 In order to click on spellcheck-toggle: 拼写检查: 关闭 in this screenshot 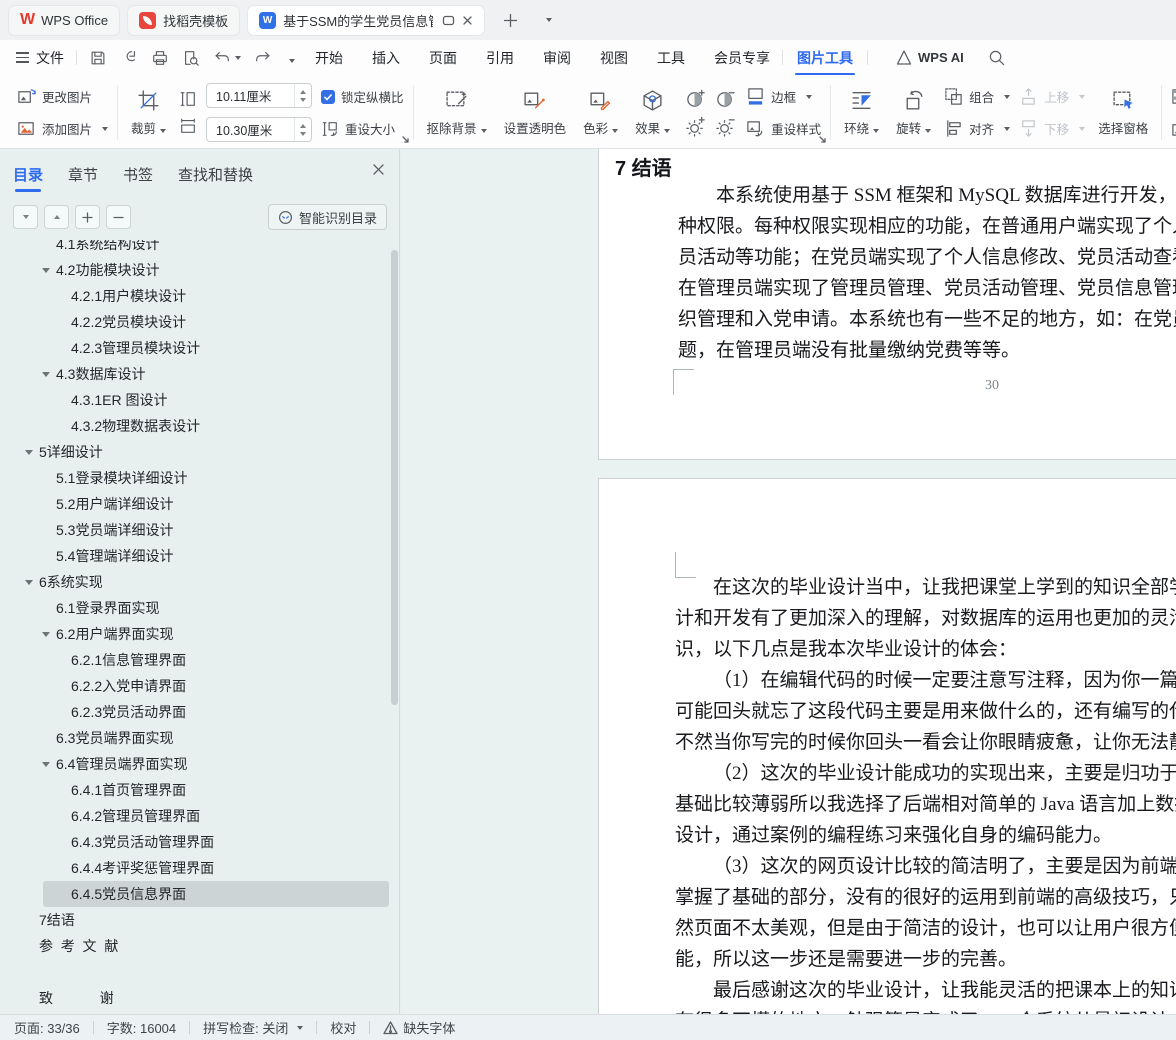, I will do `click(253, 1027)`.